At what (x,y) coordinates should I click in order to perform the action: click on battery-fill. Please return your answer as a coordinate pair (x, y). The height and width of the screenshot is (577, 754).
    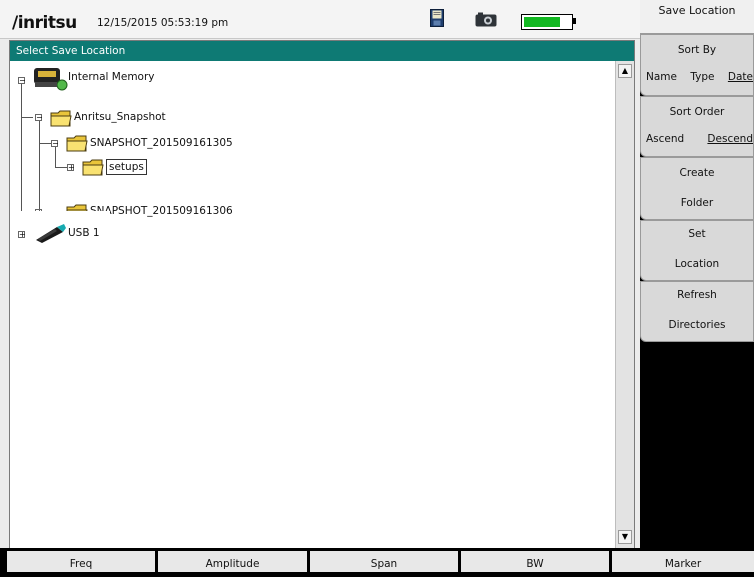
    Looking at the image, I should click on (542, 22).